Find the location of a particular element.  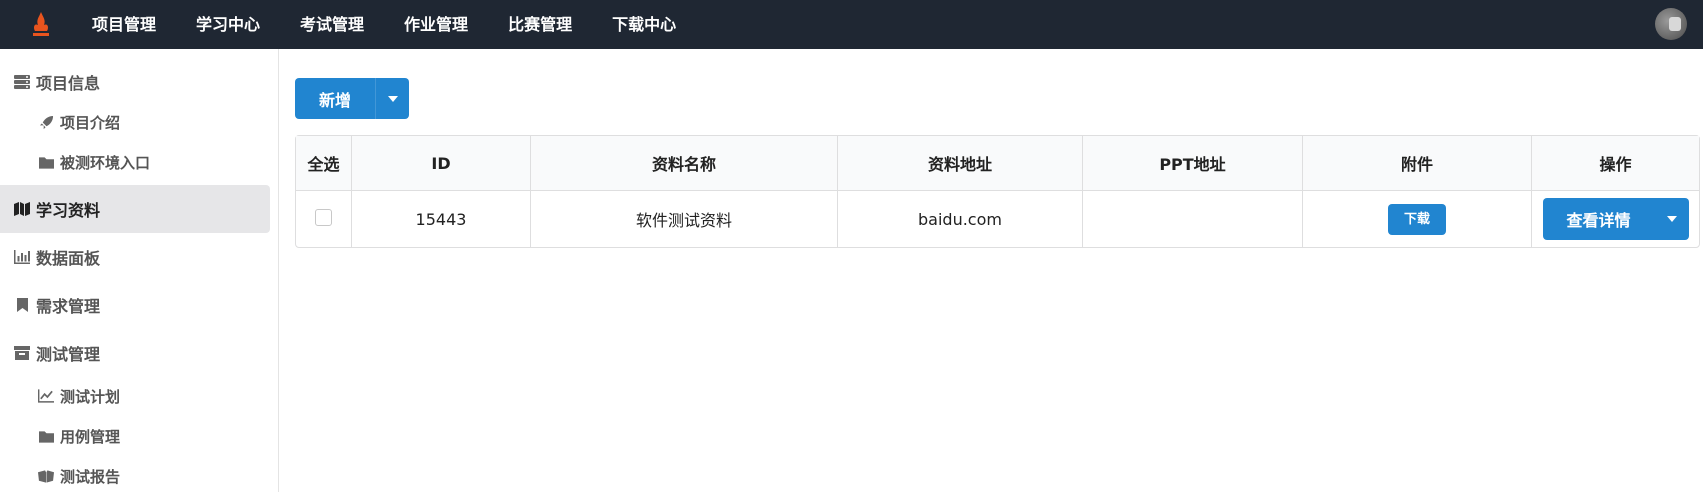

table-row: 15443 软件测试资料 baidu.com 下载 查看详情 is located at coordinates (997, 219).